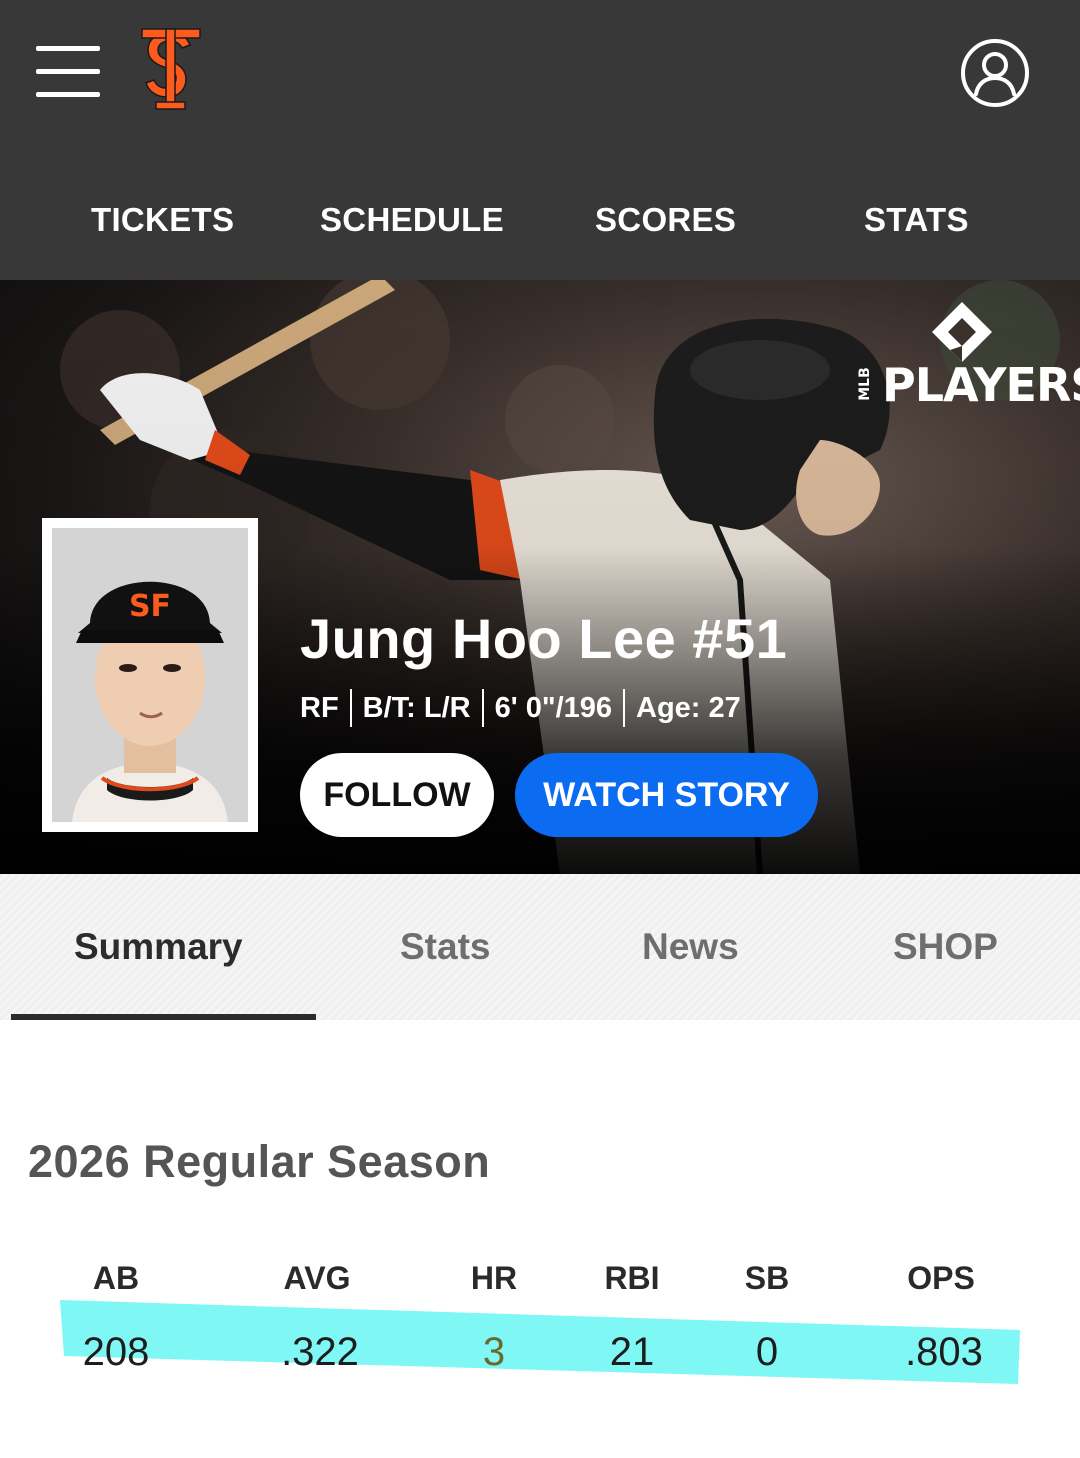 The image size is (1080, 1458). I want to click on player-headshot-frame: SF, so click(150, 675).